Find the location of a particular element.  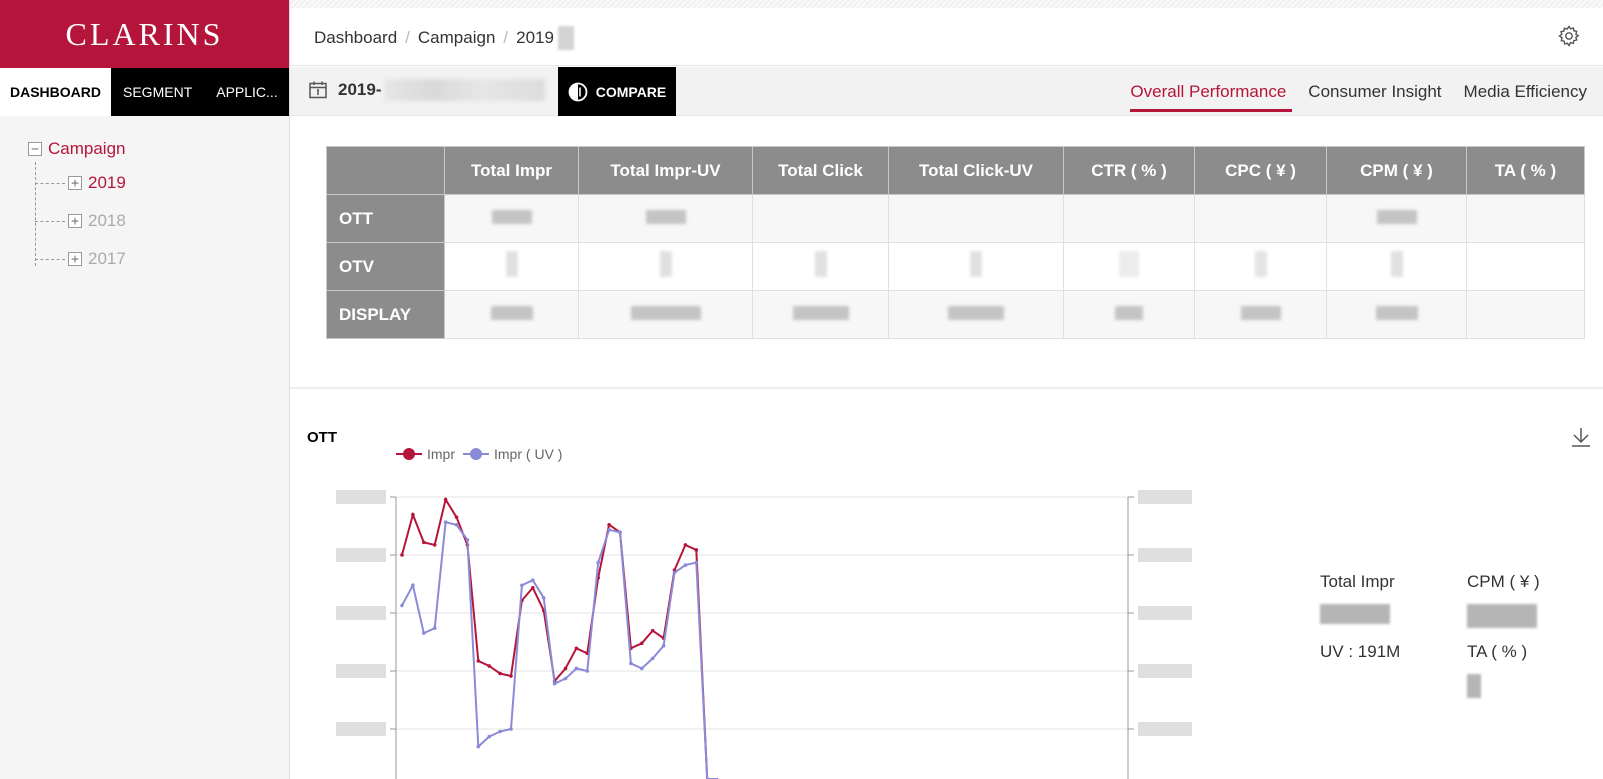

brand-name: CLARINS is located at coordinates (144, 33).